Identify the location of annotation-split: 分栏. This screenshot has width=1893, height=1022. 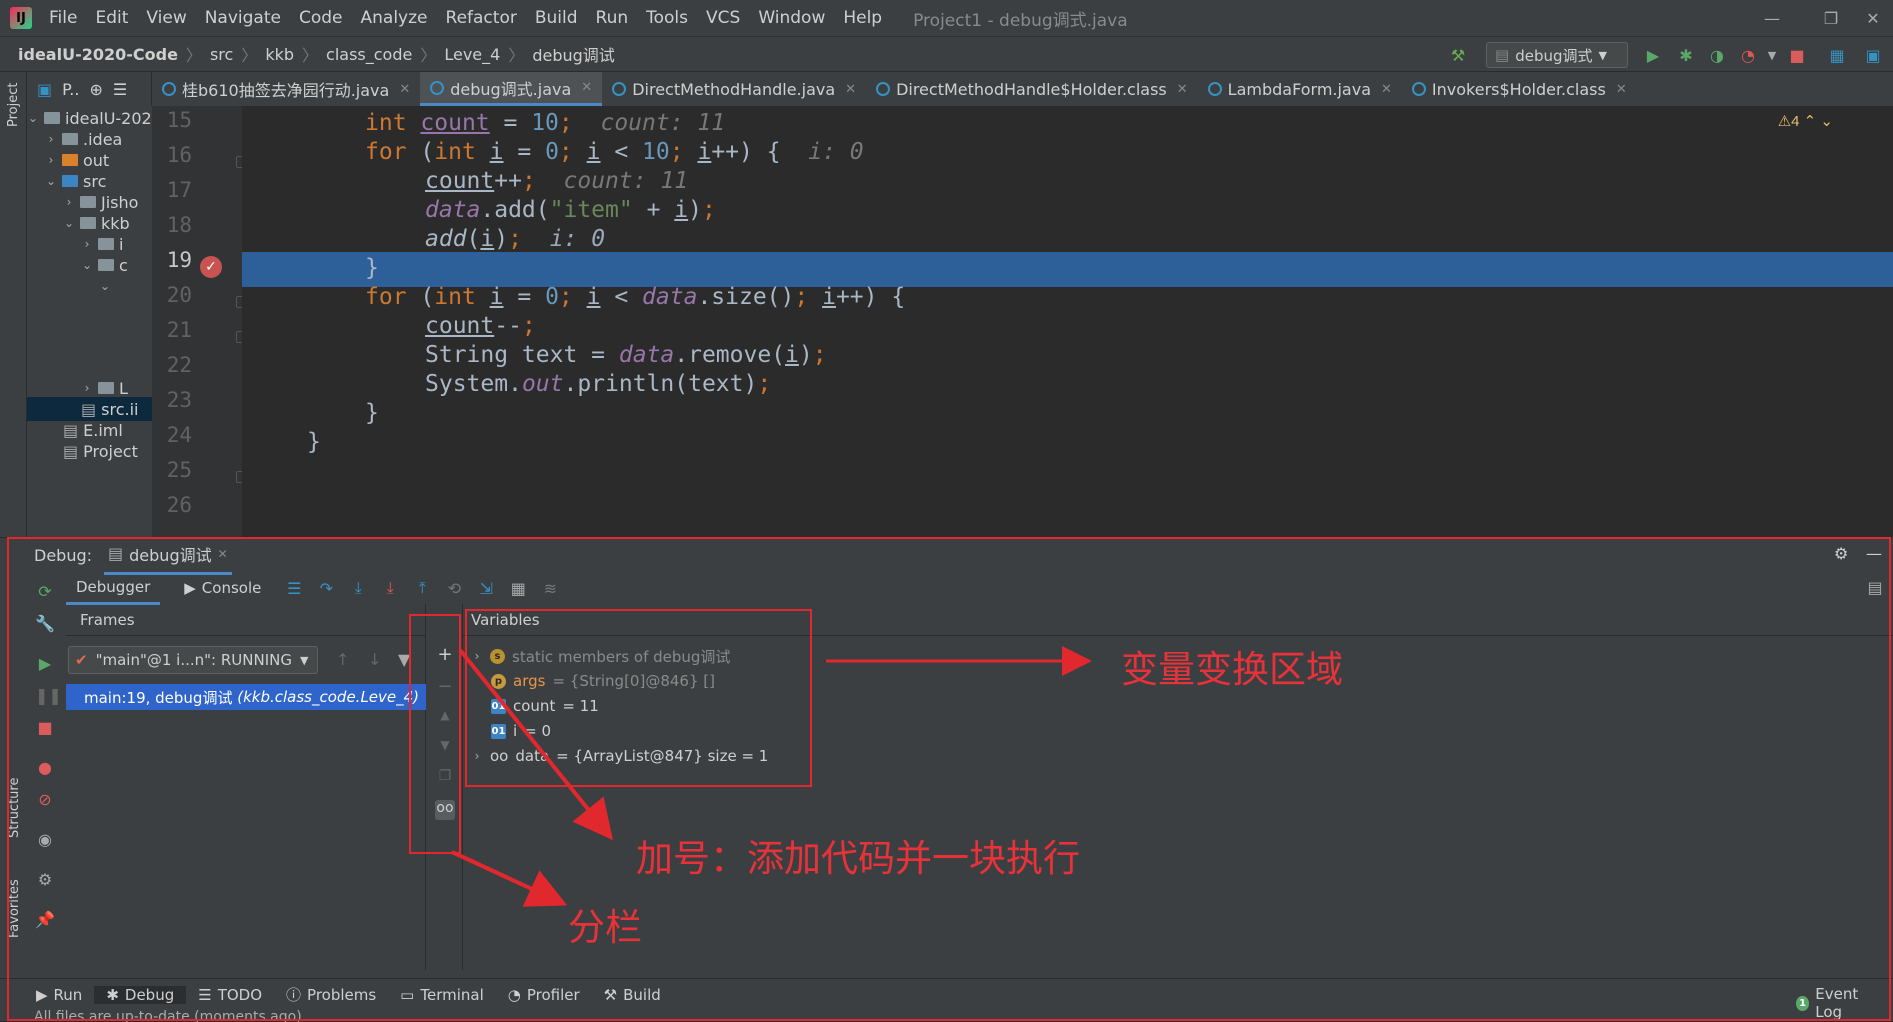
(605, 927).